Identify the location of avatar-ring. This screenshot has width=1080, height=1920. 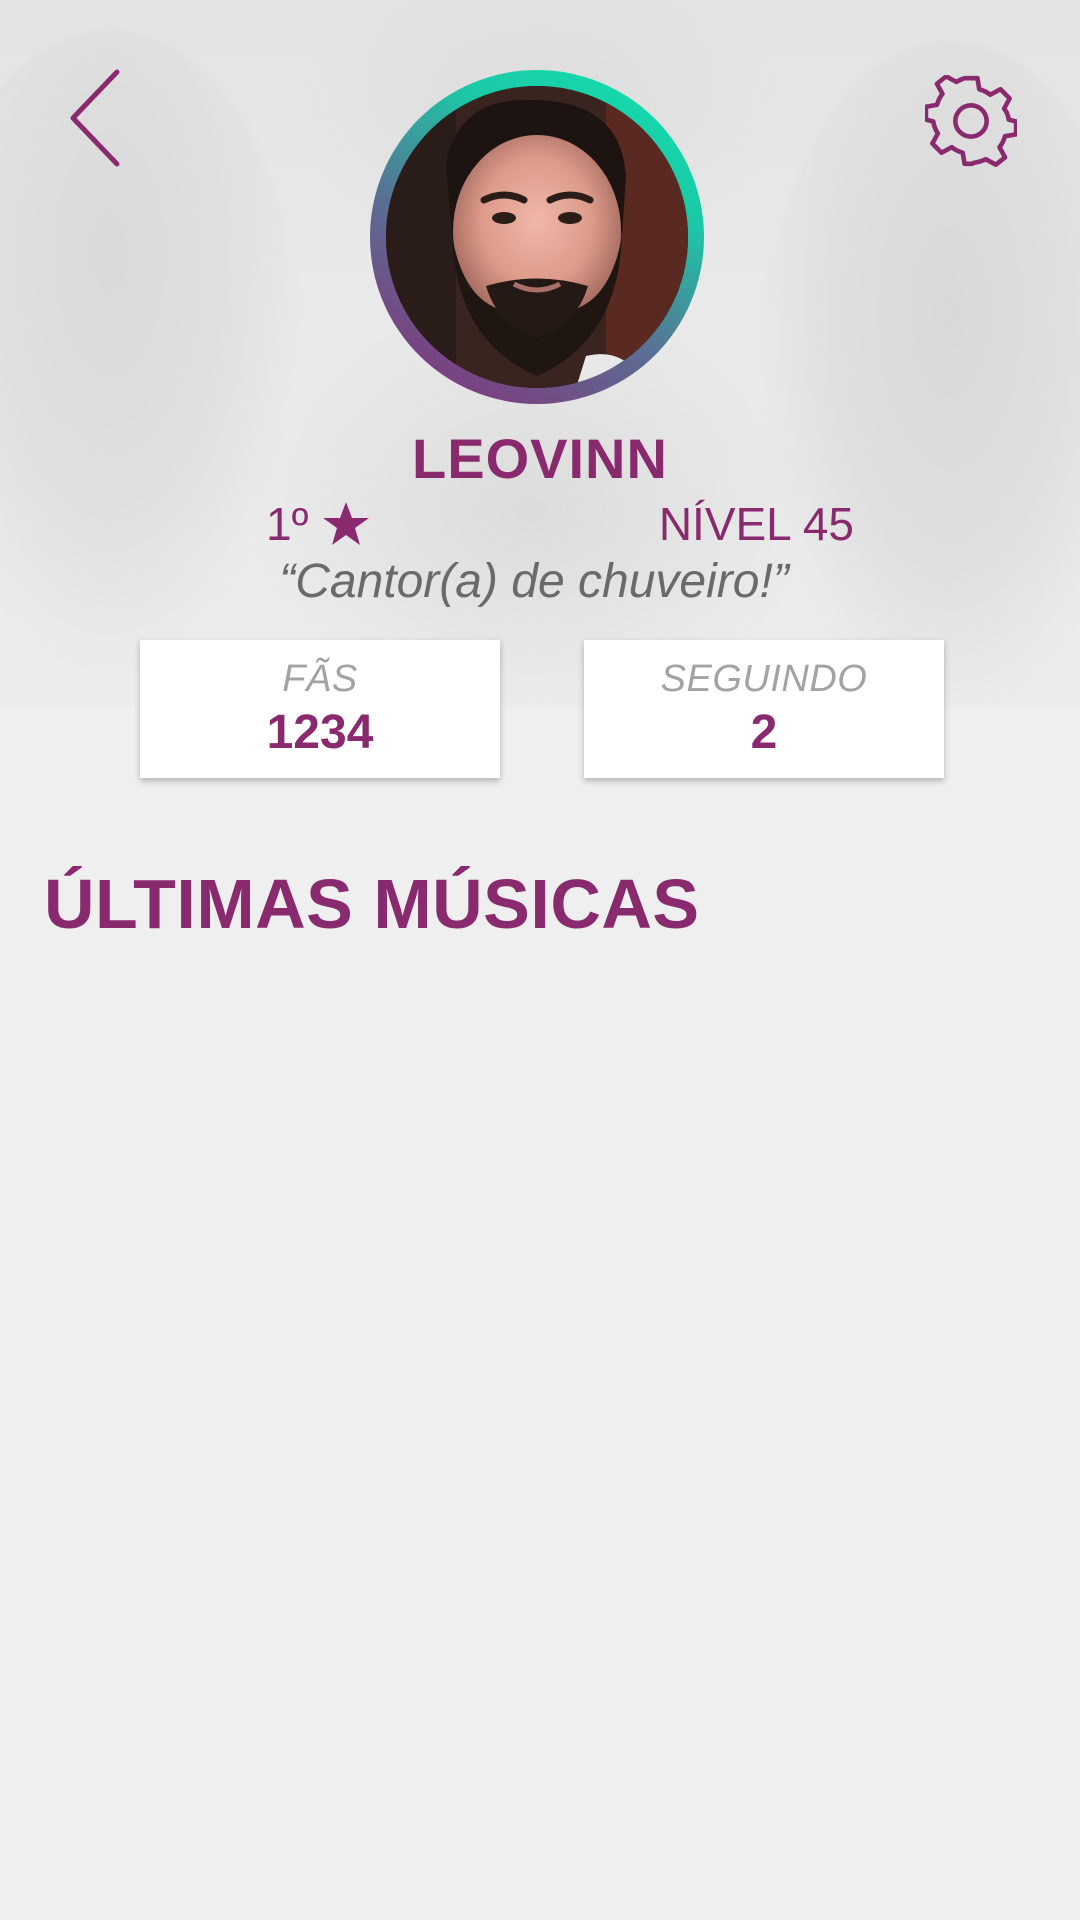
(537, 237).